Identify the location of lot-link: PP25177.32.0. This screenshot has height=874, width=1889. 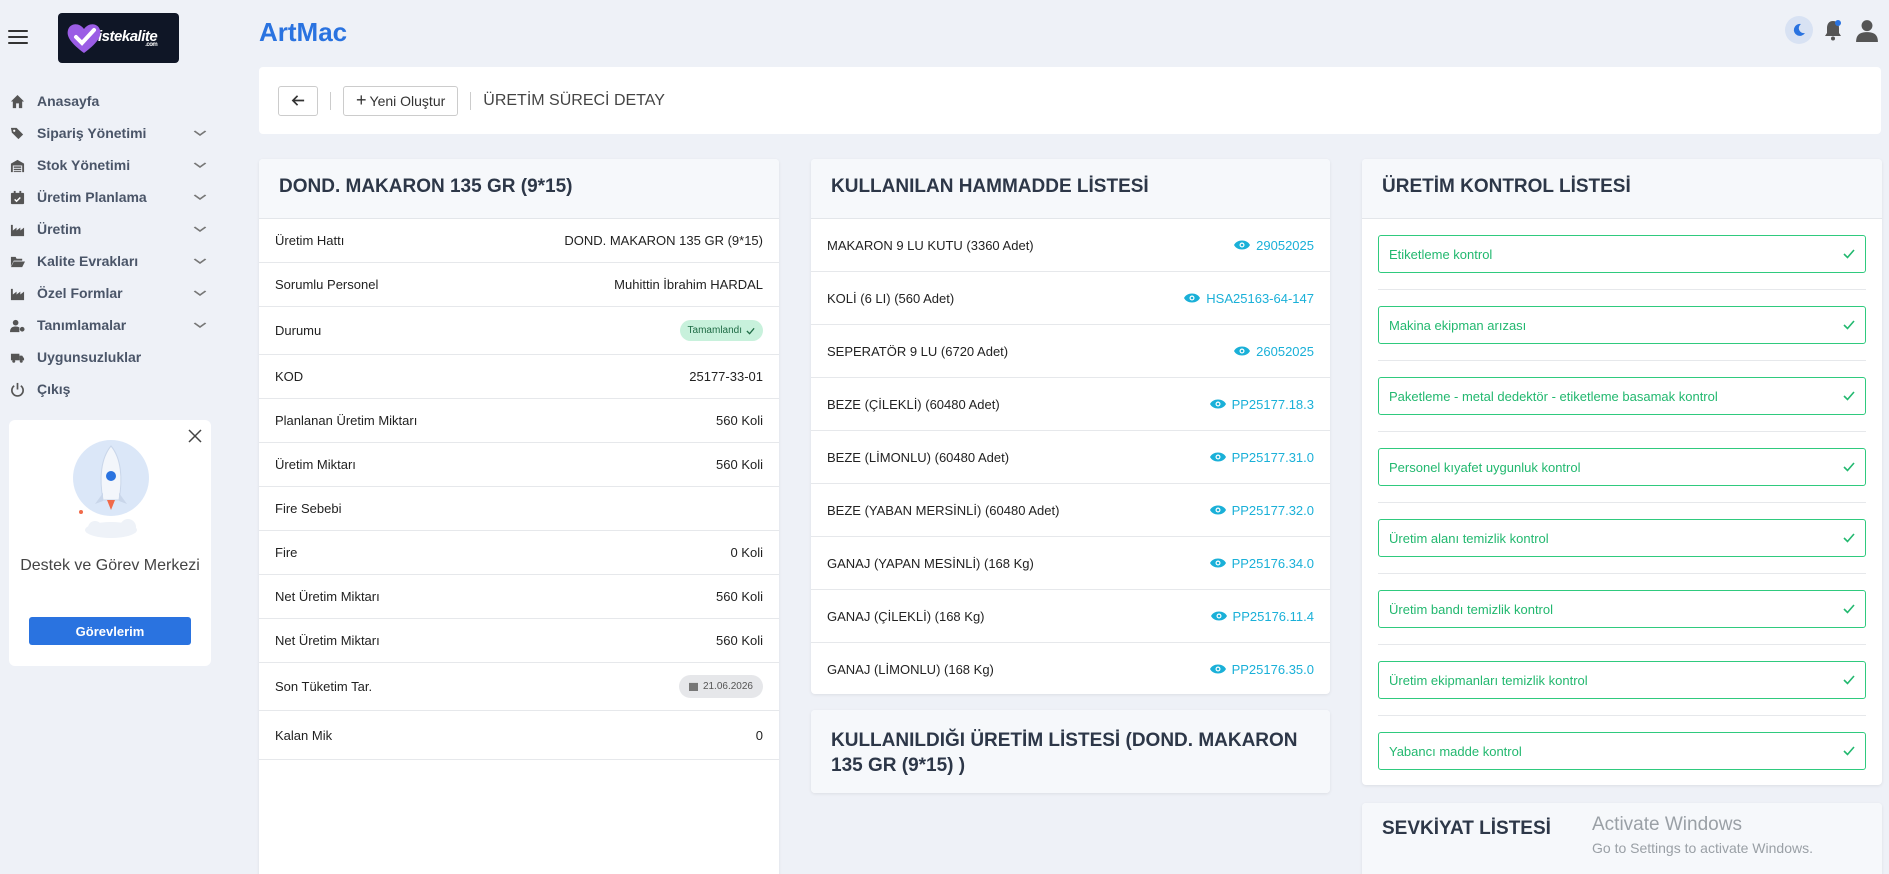
(1261, 510).